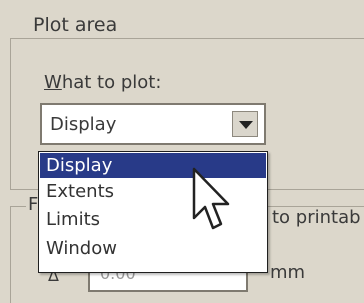 This screenshot has width=364, height=303. What do you see at coordinates (316, 217) in the screenshot?
I see `center-to-printable-label: to printab` at bounding box center [316, 217].